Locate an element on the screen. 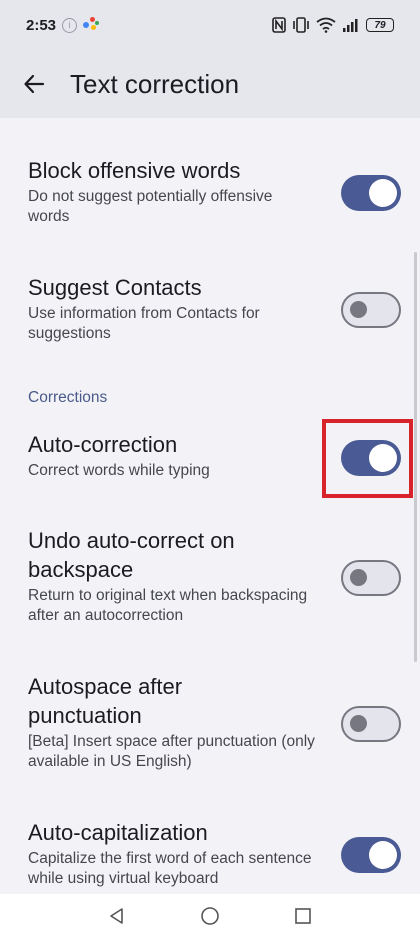  status-icons: 79 is located at coordinates (333, 25).